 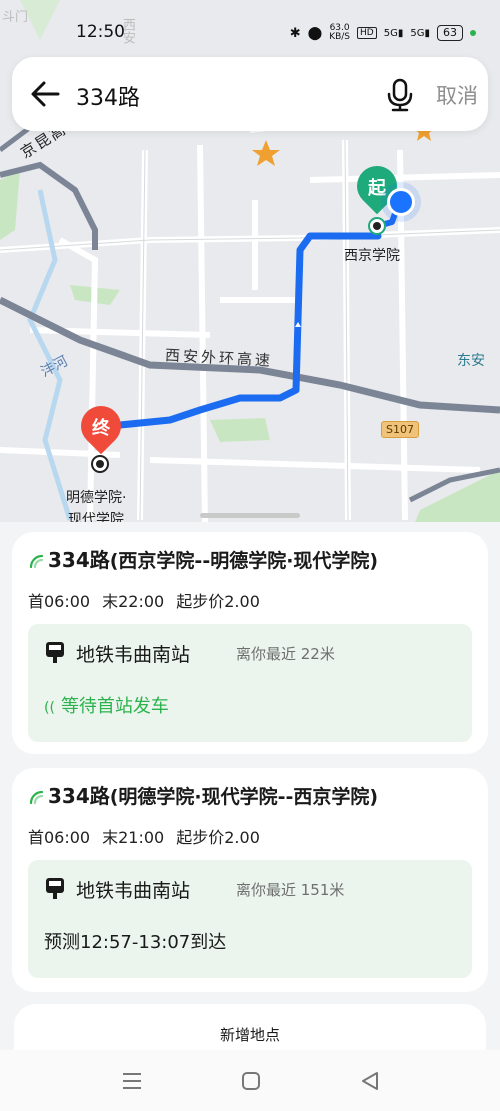 I want to click on last-bus: 末21:00, so click(x=133, y=837).